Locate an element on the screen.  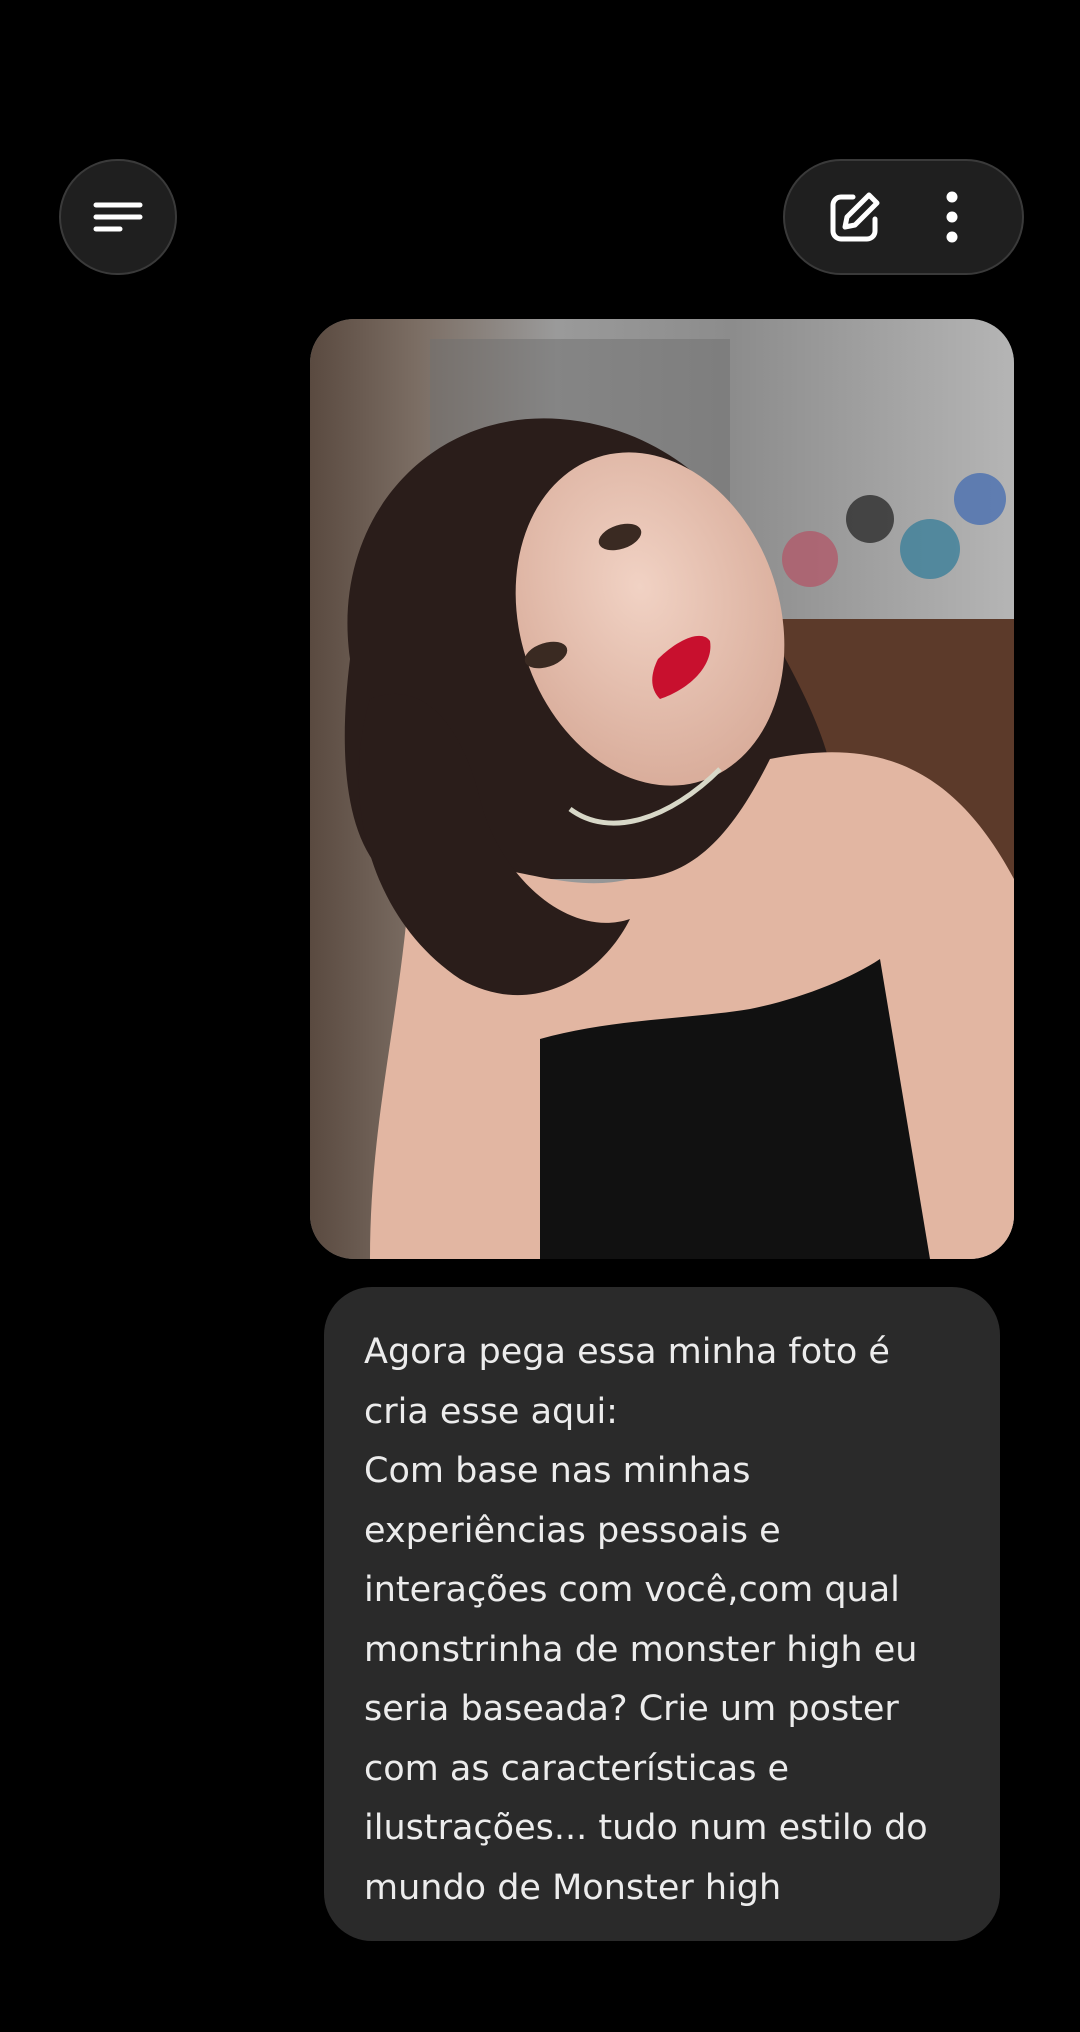
new-chat-button is located at coordinates (855, 217).